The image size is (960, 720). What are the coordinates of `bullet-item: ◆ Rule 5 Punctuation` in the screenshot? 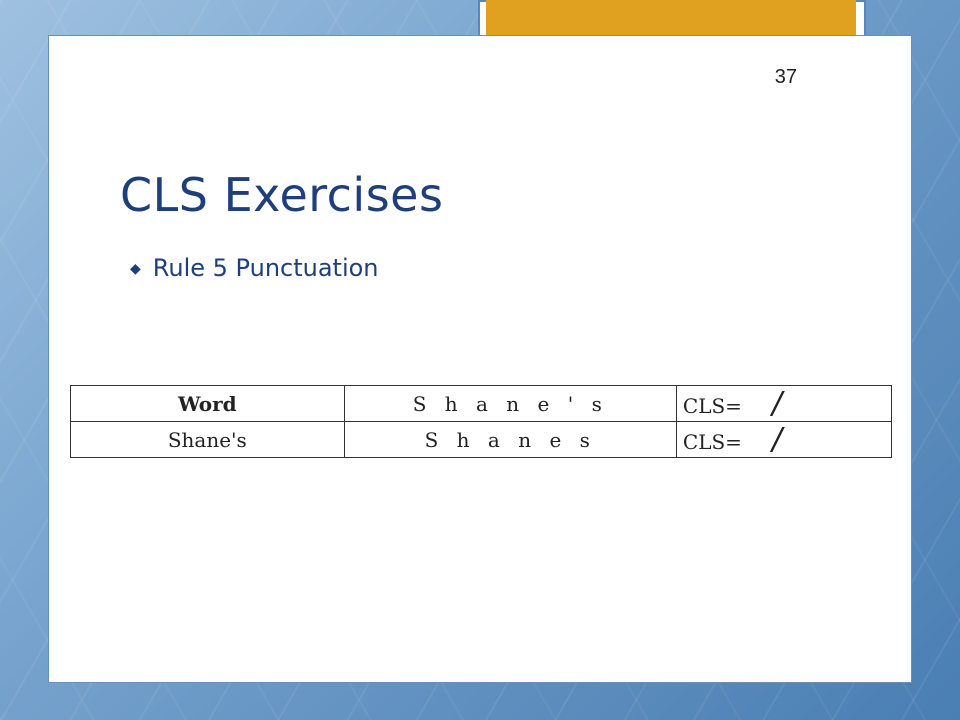 It's located at (254, 268).